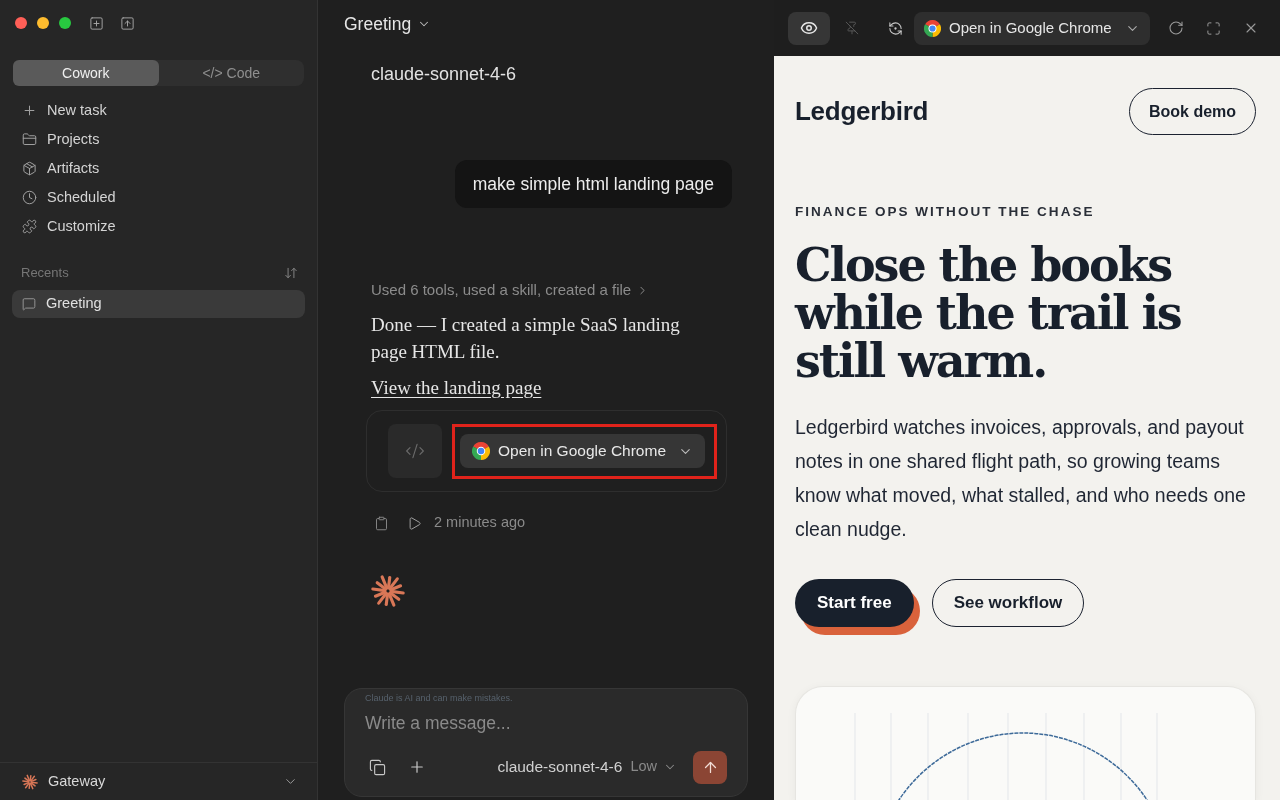 Image resolution: width=1280 pixels, height=800 pixels. What do you see at coordinates (29, 168) in the screenshot?
I see `box-icon` at bounding box center [29, 168].